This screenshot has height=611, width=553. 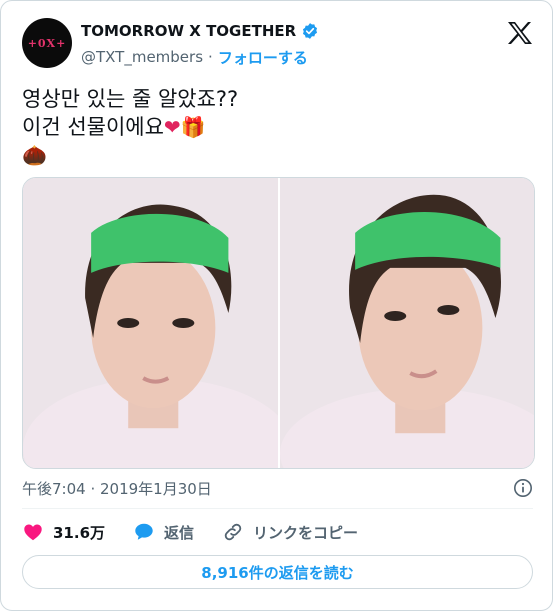 What do you see at coordinates (117, 488) in the screenshot?
I see `timestamp: 午後7:04 · 2019年1月30日` at bounding box center [117, 488].